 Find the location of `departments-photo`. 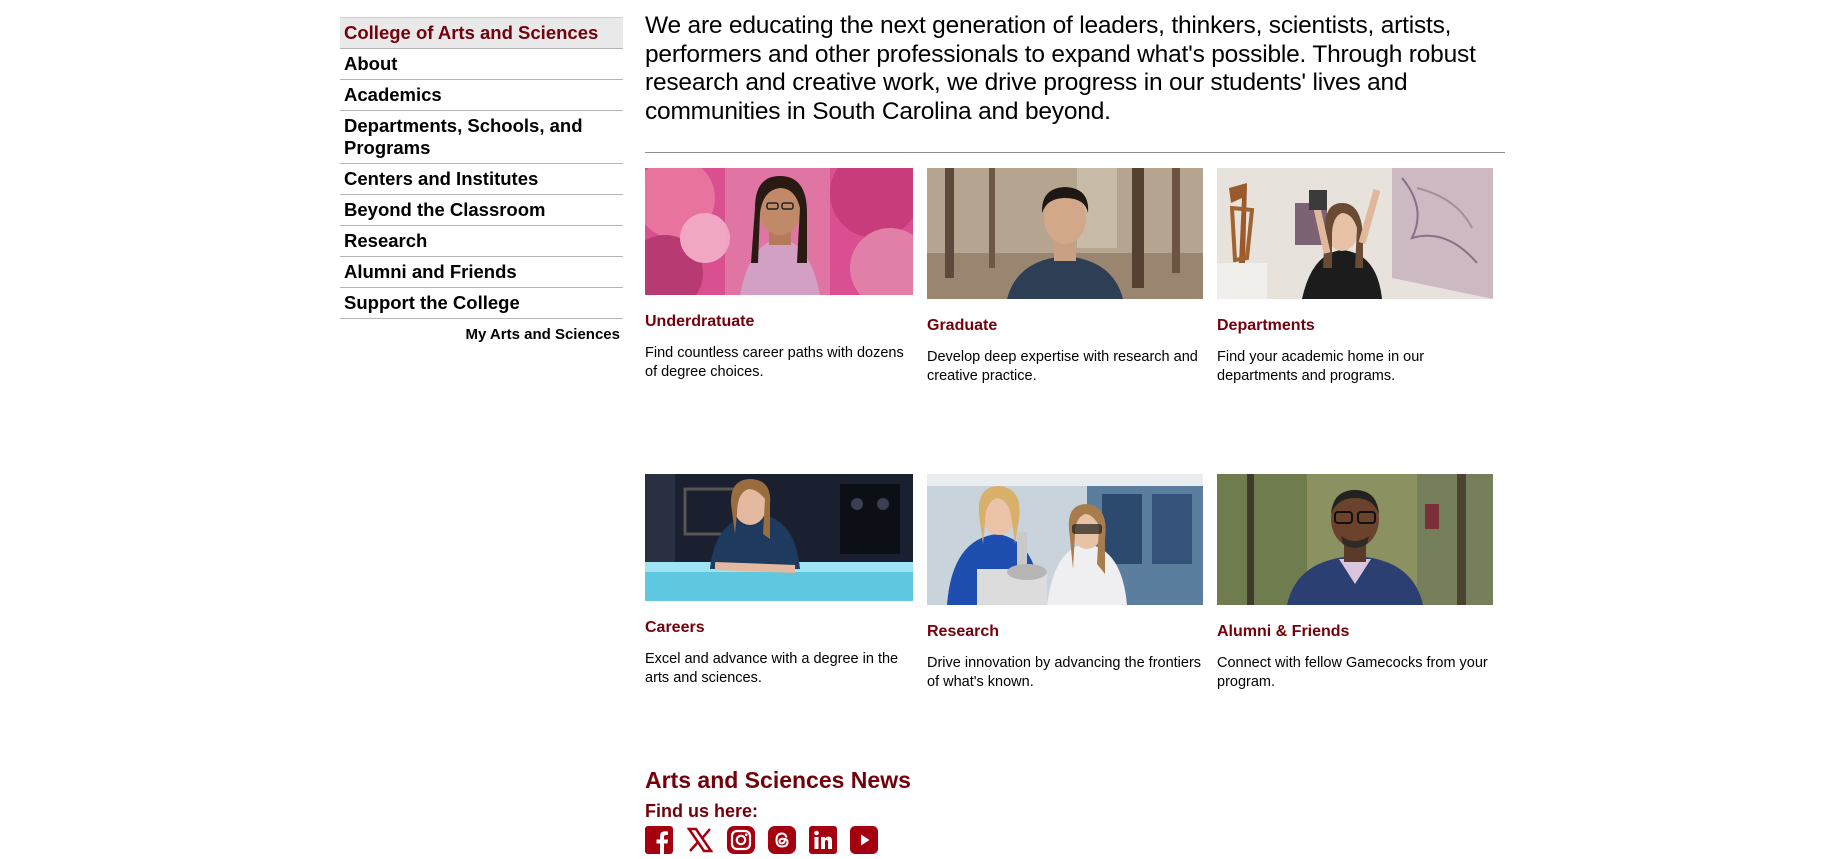

departments-photo is located at coordinates (1355, 233).